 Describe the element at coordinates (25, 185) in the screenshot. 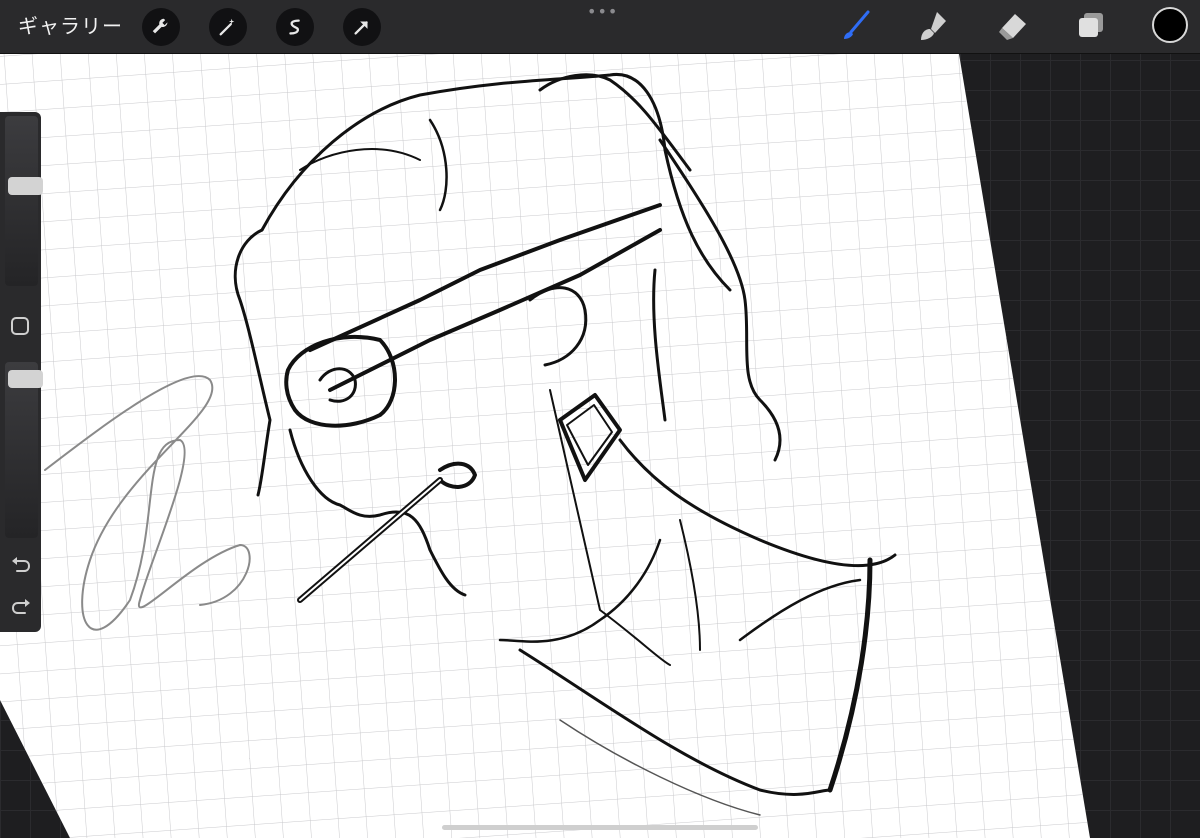

I see `brush-size-thumb` at that location.